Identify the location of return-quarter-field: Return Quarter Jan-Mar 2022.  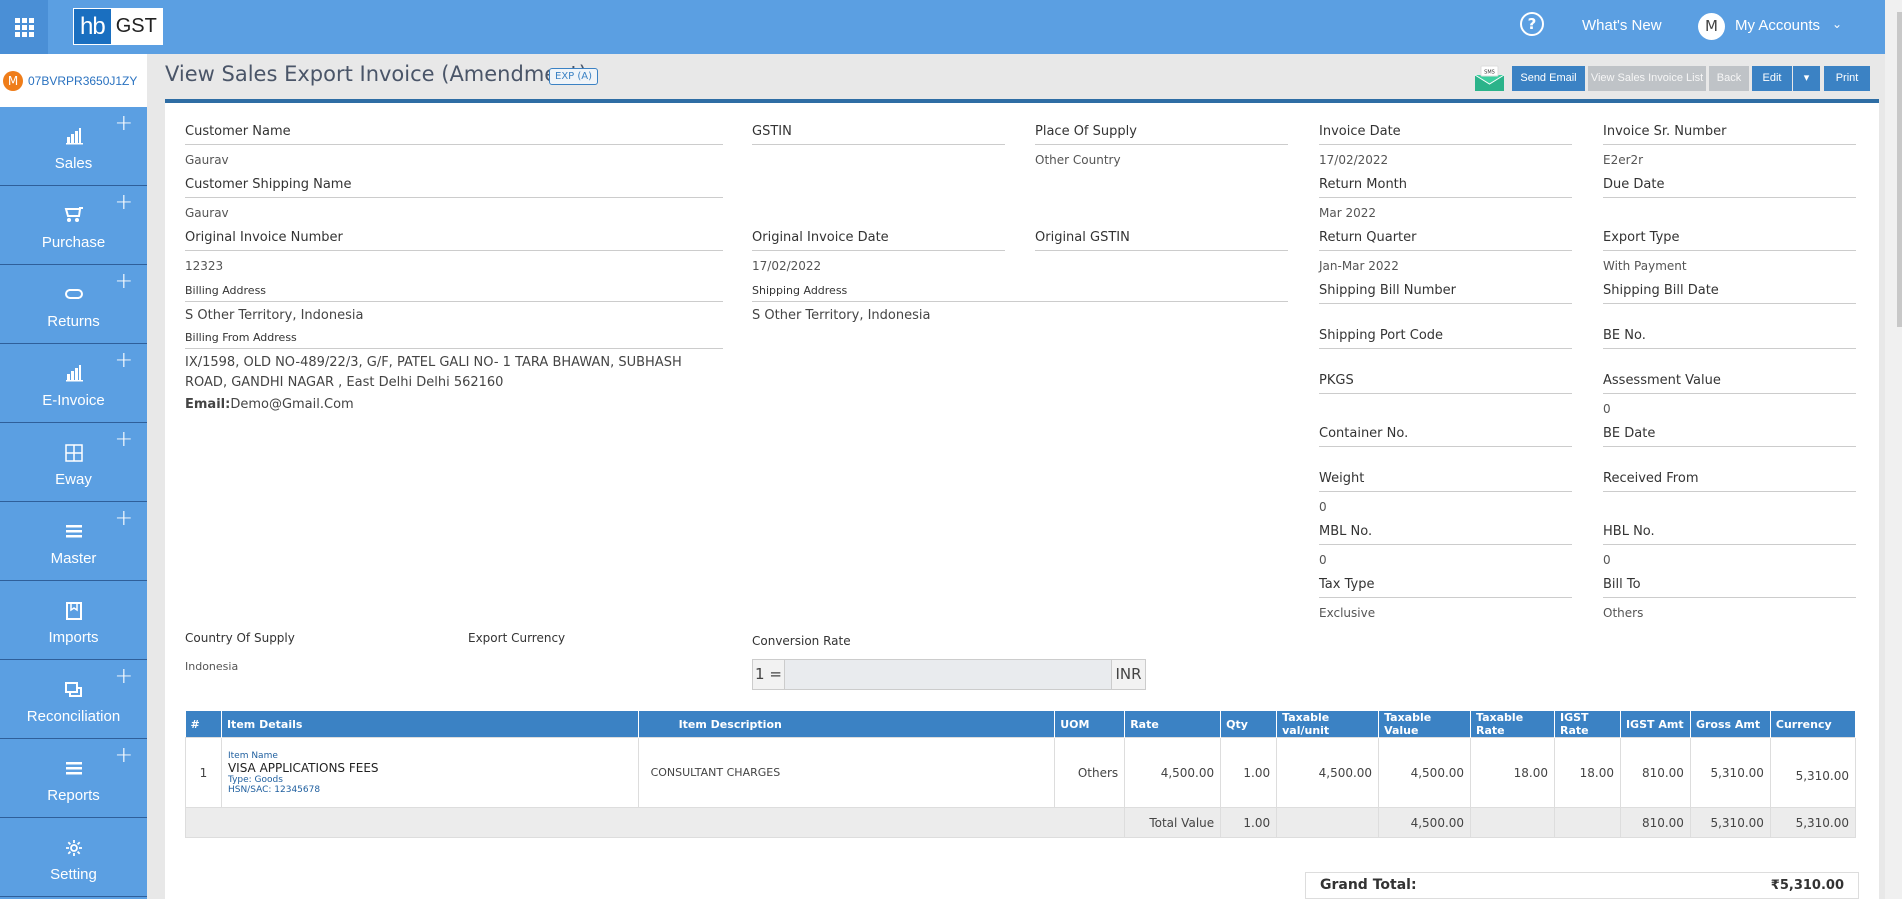
(1445, 251).